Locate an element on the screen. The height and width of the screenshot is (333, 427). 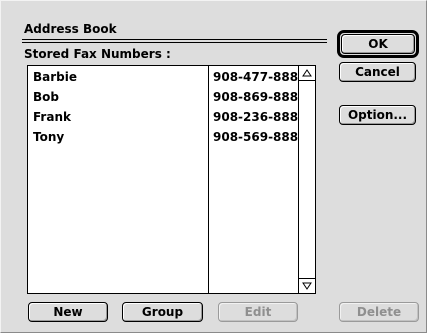
group-button: Group is located at coordinates (162, 312).